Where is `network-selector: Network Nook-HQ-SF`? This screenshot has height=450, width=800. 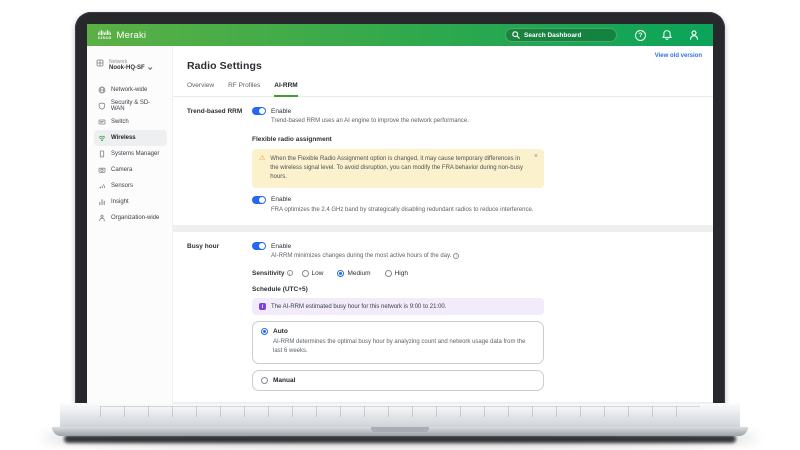
network-selector: Network Nook-HQ-SF is located at coordinates (130, 65).